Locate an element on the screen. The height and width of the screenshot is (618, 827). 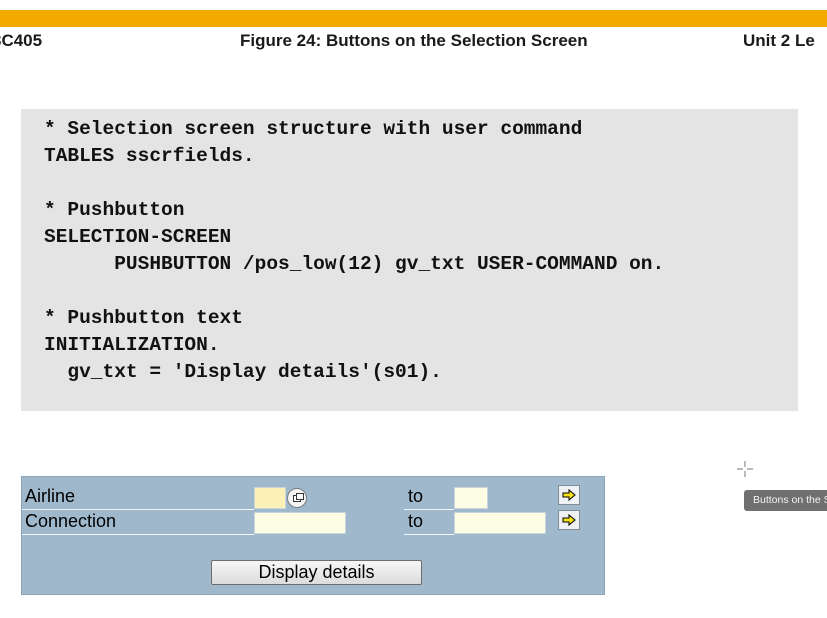
connection-to-underline is located at coordinates (429, 534).